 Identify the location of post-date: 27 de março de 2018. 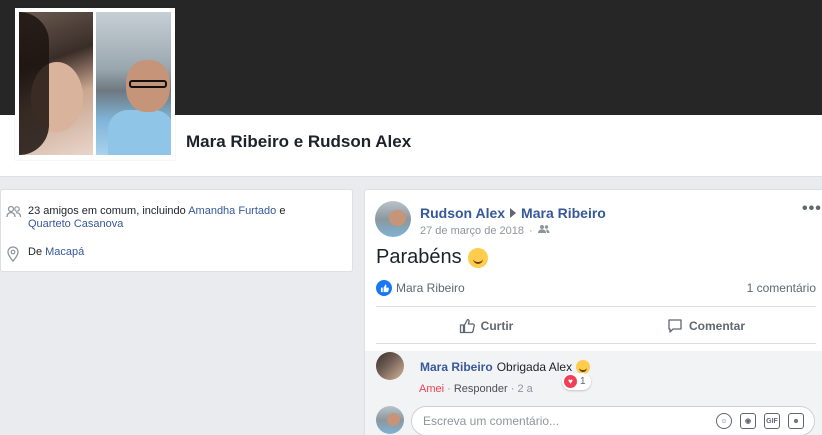
(472, 231).